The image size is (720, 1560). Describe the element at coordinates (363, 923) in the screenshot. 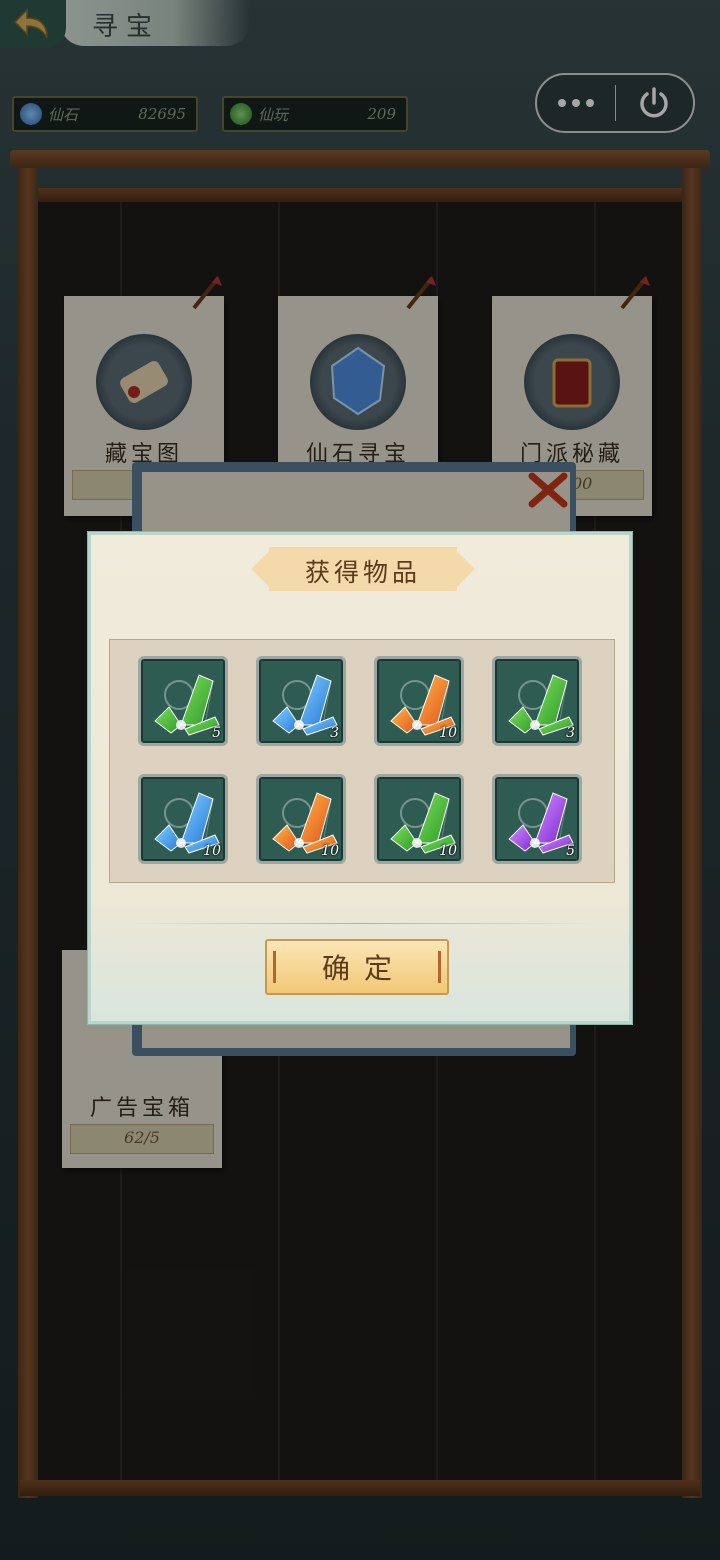

I see `dialog-divider` at that location.